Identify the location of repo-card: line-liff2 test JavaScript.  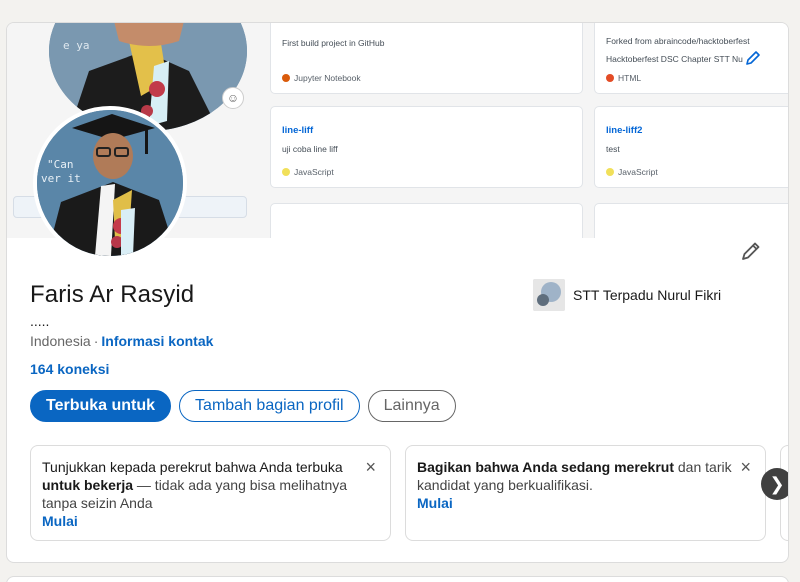
(691, 147).